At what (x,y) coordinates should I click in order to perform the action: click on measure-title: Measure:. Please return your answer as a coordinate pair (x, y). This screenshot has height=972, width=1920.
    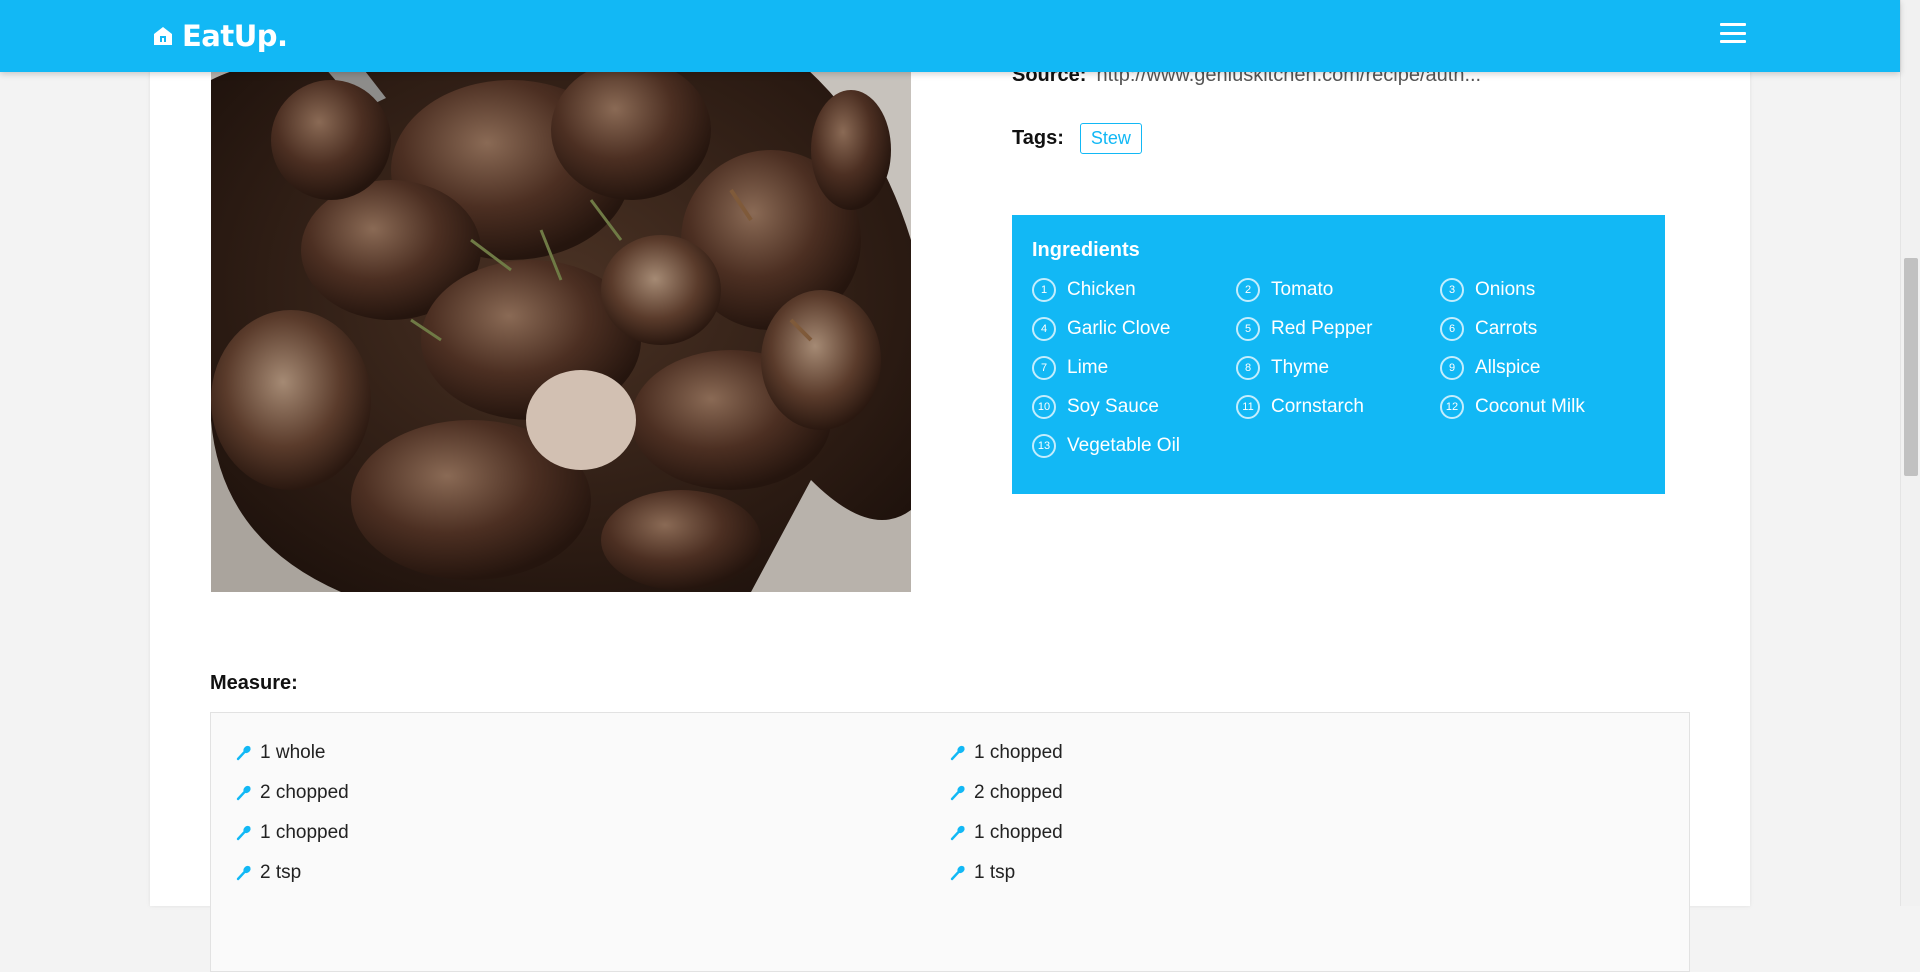
    Looking at the image, I should click on (254, 683).